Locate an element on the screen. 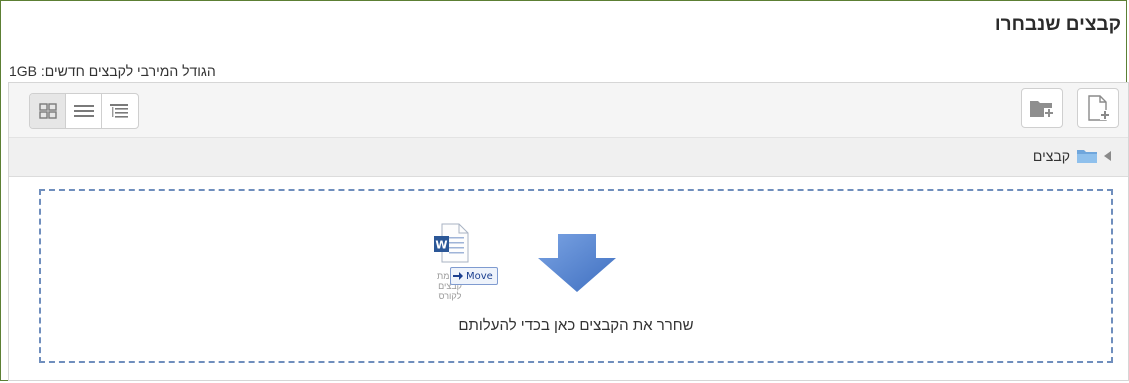 Image resolution: width=1129 pixels, height=383 pixels. drop-instructions: שחרר את הקבצים כאן בכדי להעלותם is located at coordinates (576, 325).